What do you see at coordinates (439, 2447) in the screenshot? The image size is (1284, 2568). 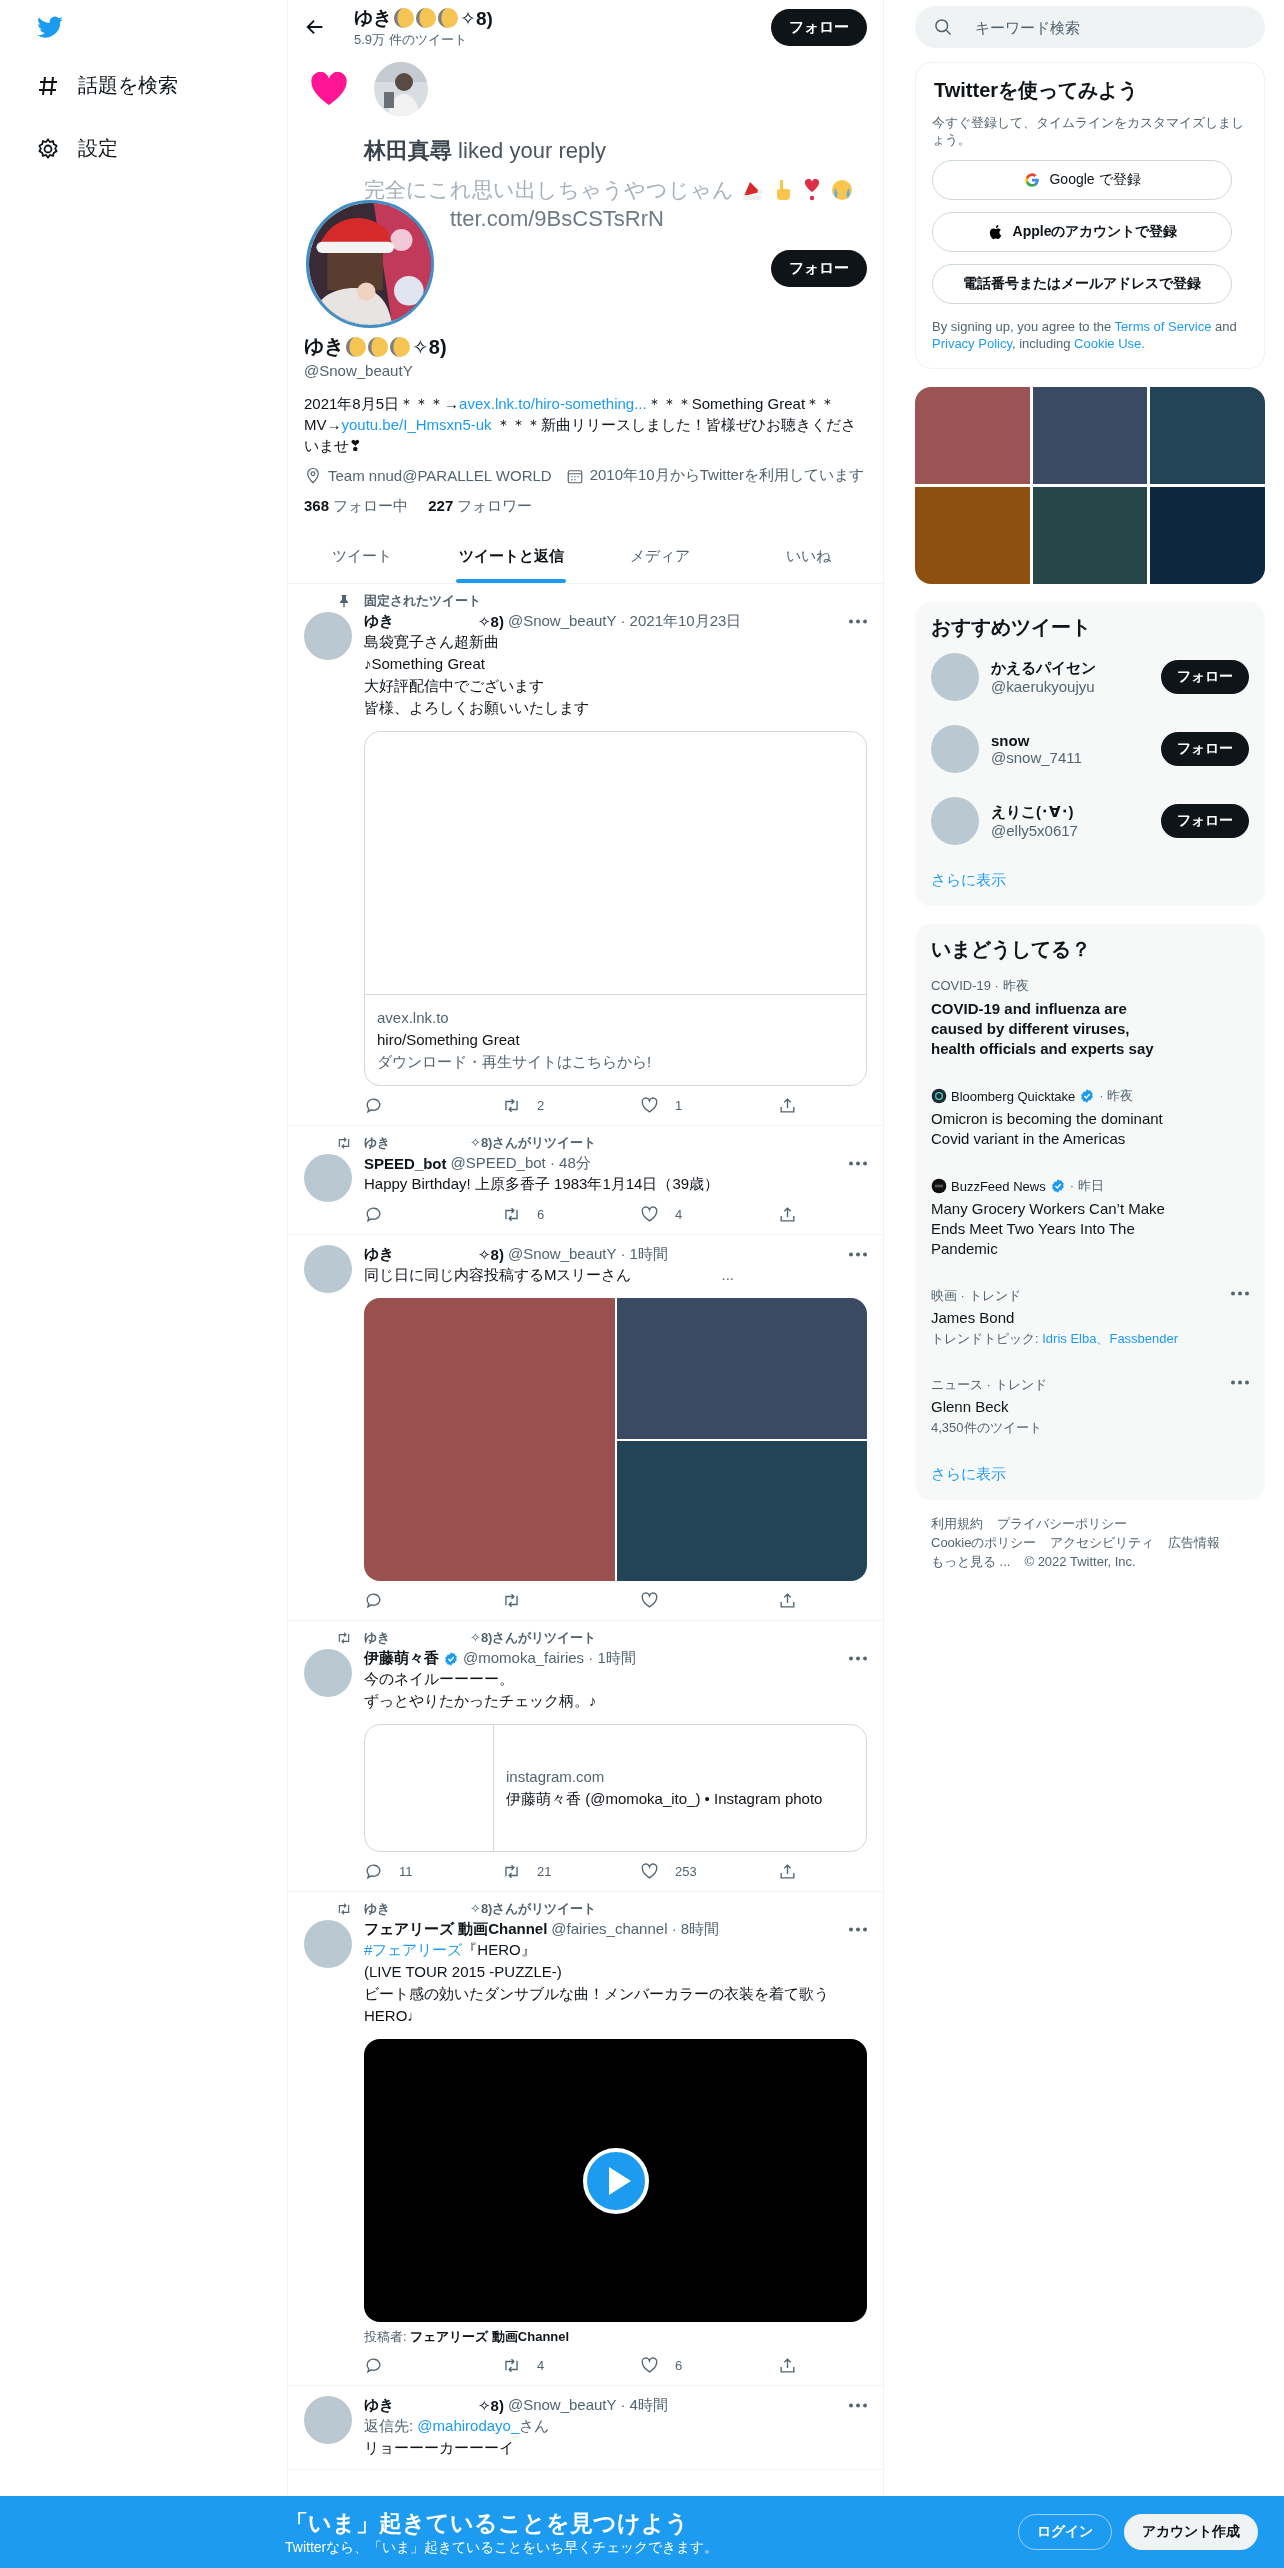 I see `tweet-text: リョーーーカーーーイ` at bounding box center [439, 2447].